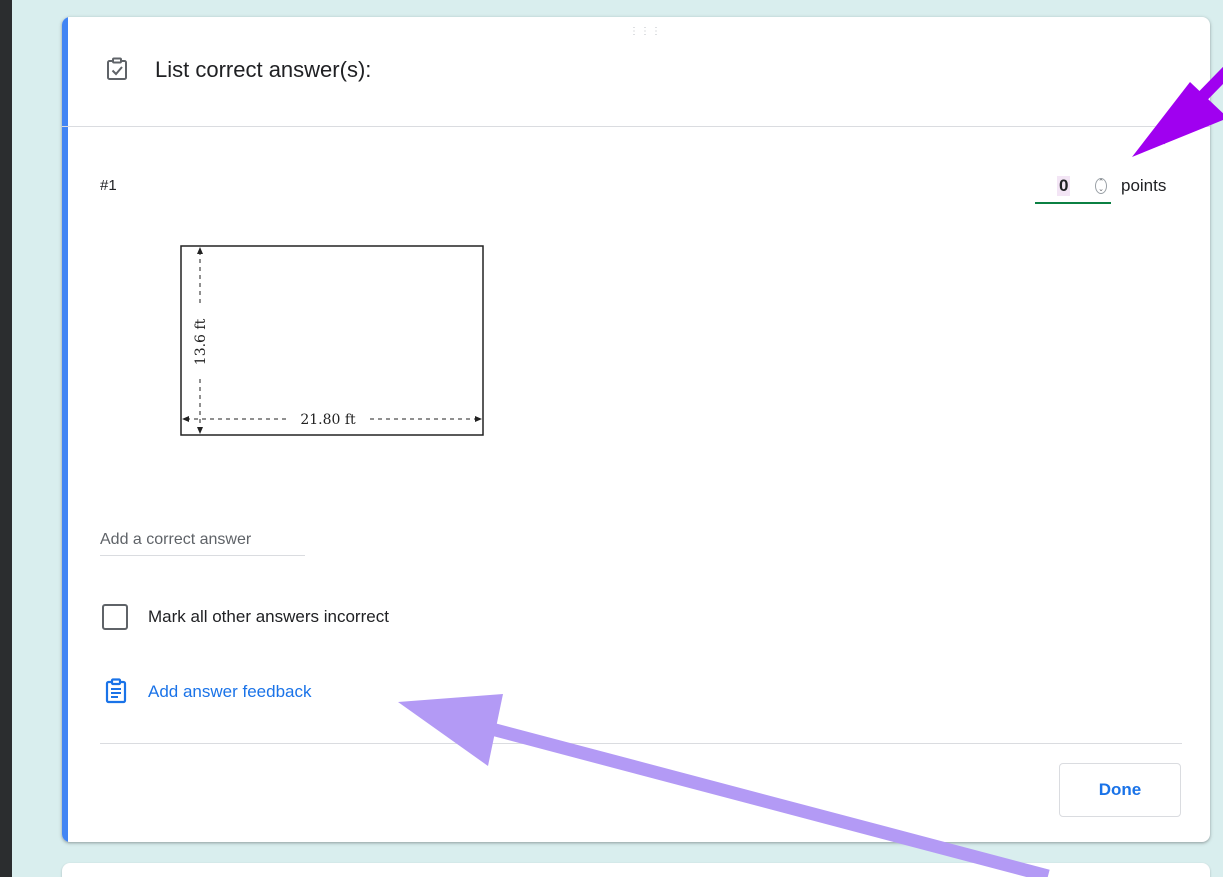 Image resolution: width=1223 pixels, height=877 pixels. I want to click on rectangle-figure: 21.80 ft 13.6 ft, so click(332, 340).